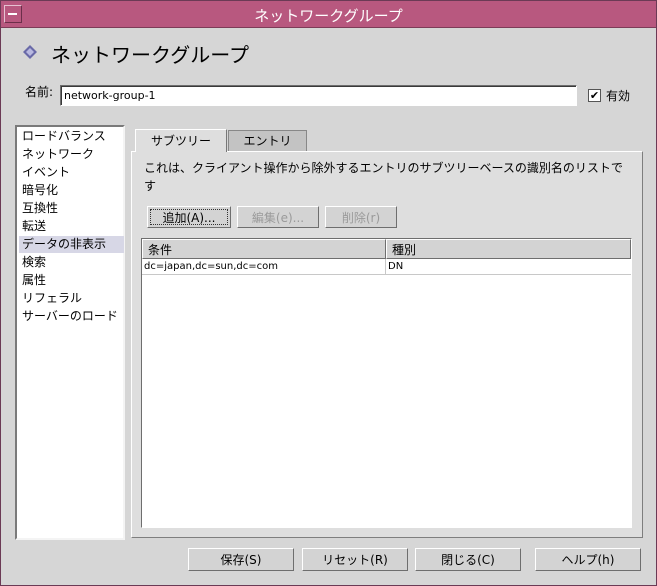  I want to click on column-header-condition: 条件, so click(264, 249).